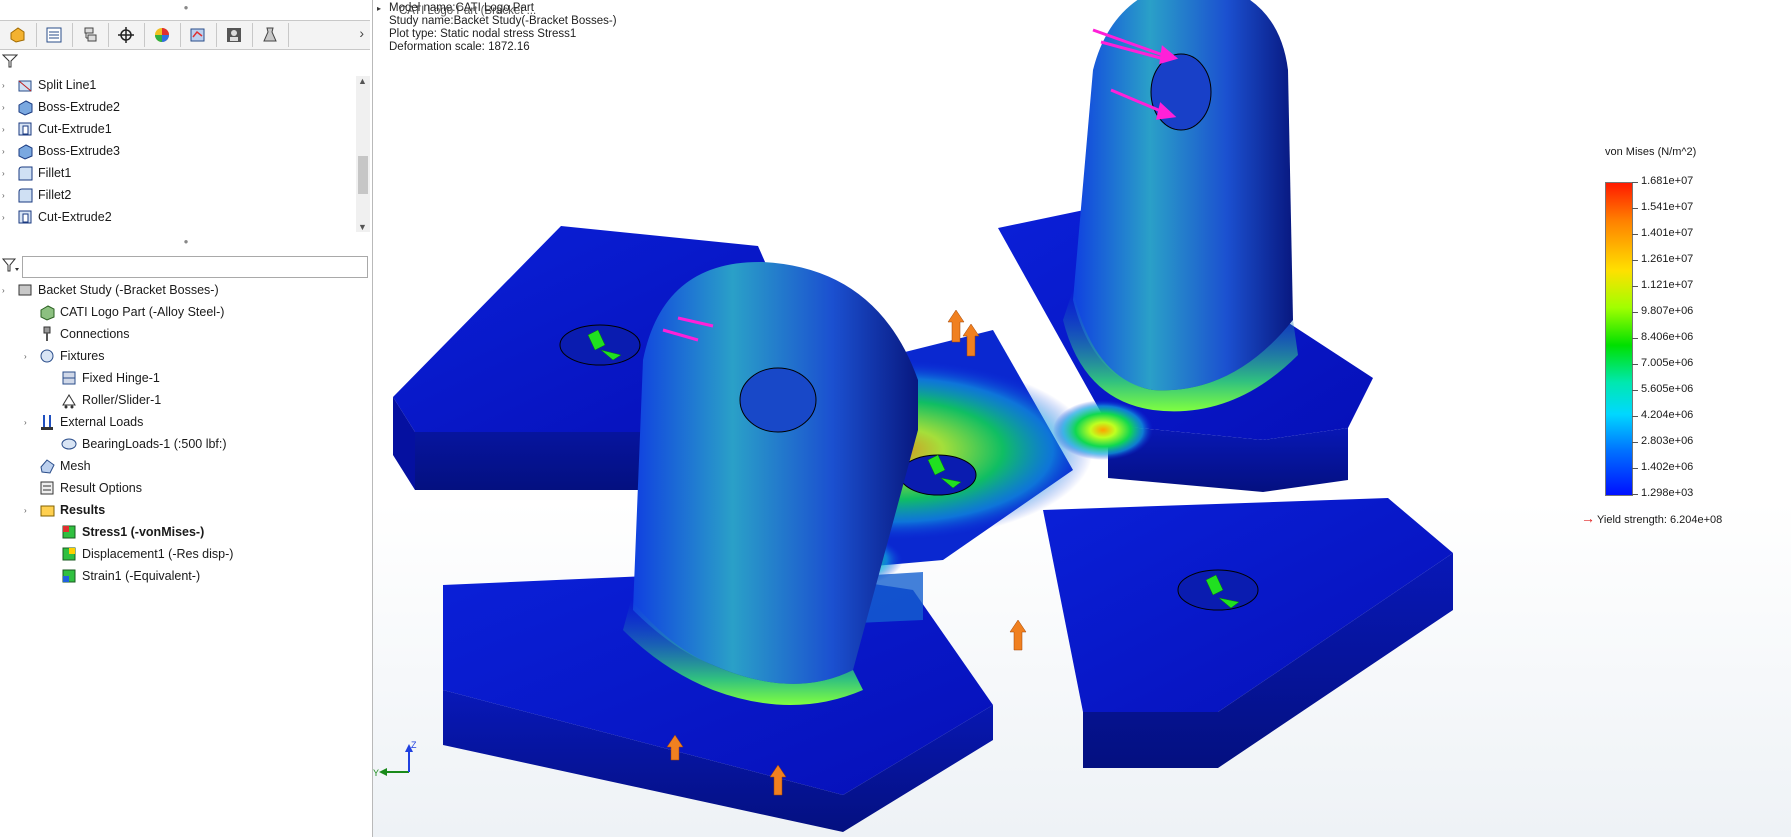 This screenshot has width=1791, height=837. I want to click on filter-icon, so click(10, 61).